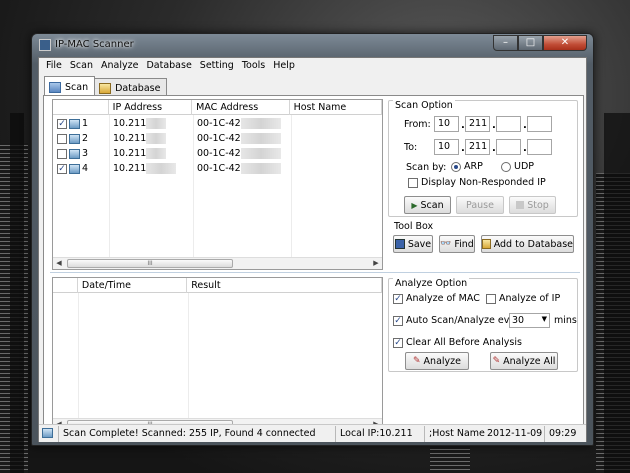 This screenshot has width=630, height=473. What do you see at coordinates (544, 319) in the screenshot?
I see `chevron-down-icon: ▼` at bounding box center [544, 319].